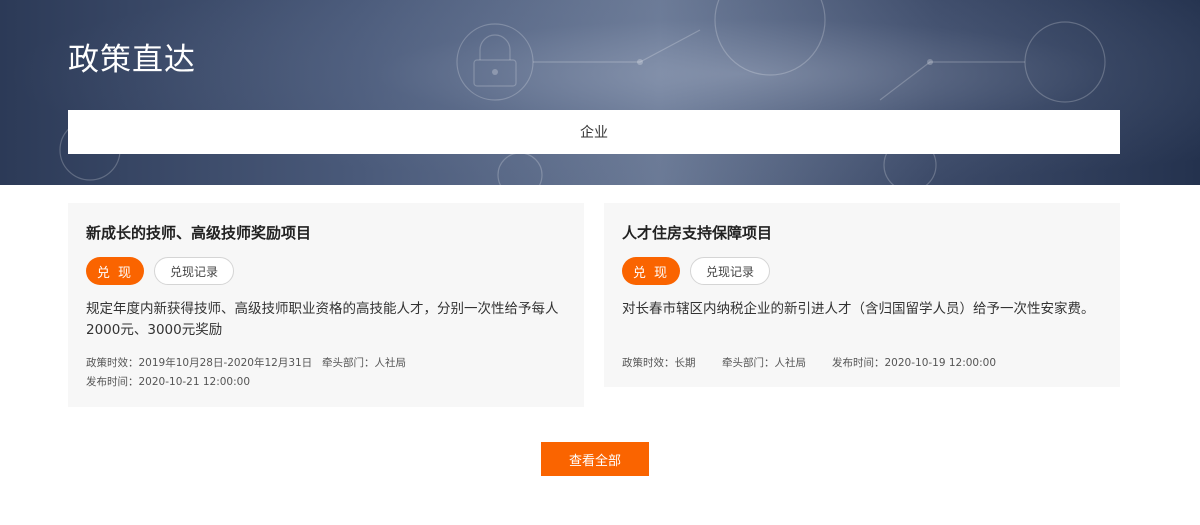  What do you see at coordinates (132, 60) in the screenshot?
I see `page-title: 政策直达` at bounding box center [132, 60].